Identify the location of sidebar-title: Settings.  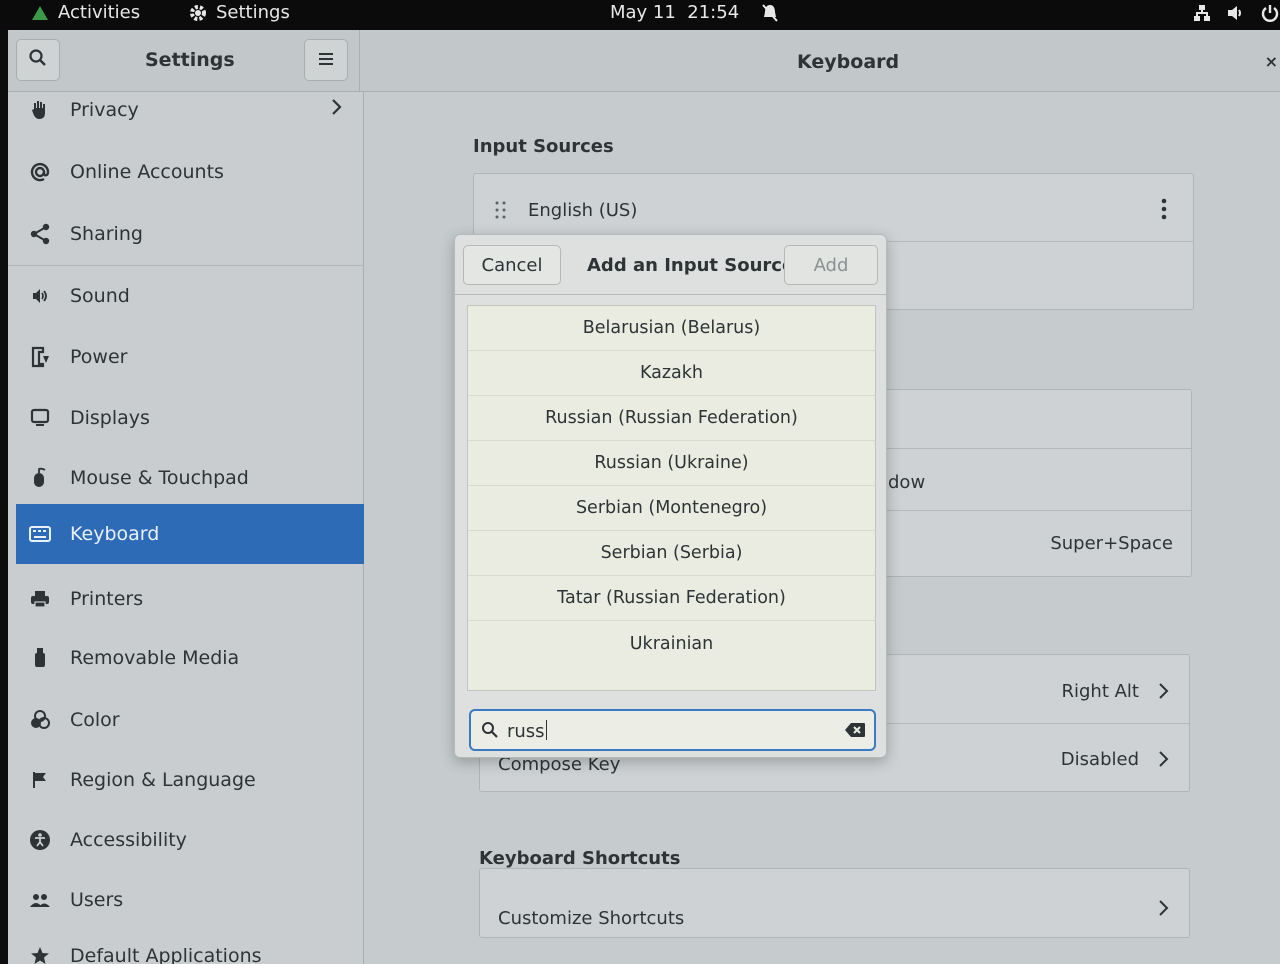
(190, 60).